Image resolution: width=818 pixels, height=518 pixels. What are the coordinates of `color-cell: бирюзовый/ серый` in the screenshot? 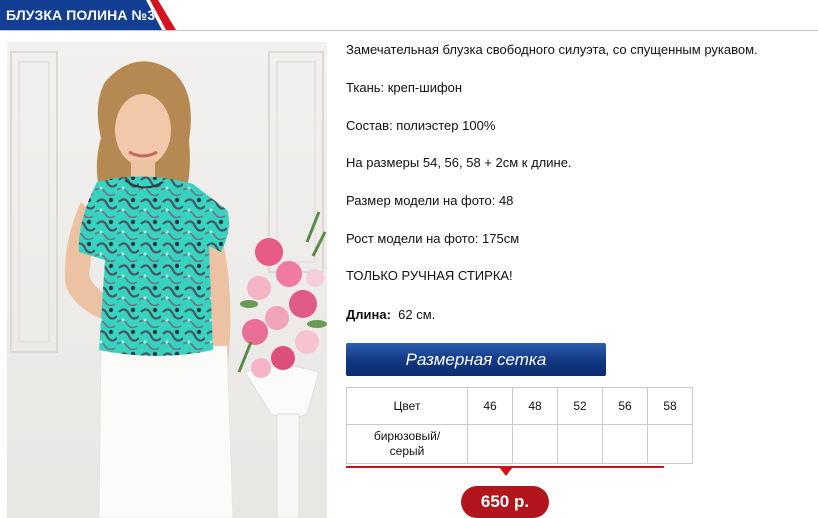 It's located at (407, 444).